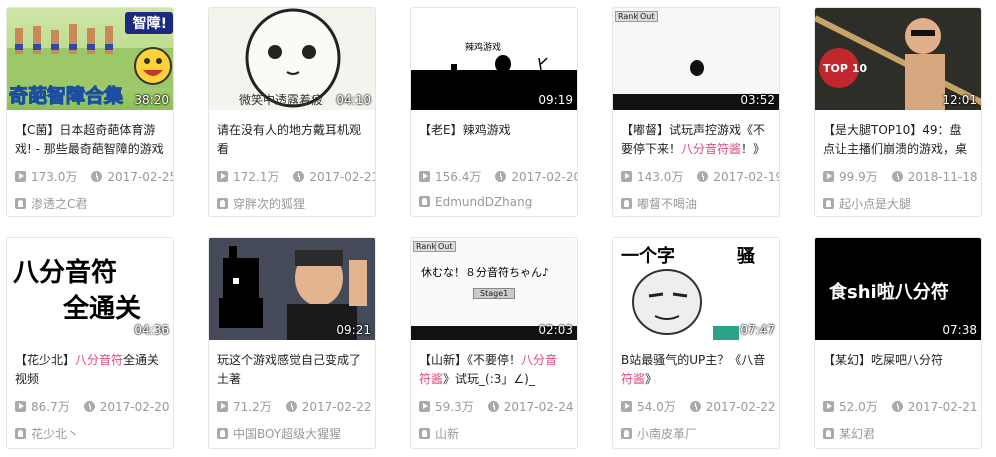 Image resolution: width=996 pixels, height=457 pixels. I want to click on video-thumbnail: TOP 10 12:01, so click(898, 59).